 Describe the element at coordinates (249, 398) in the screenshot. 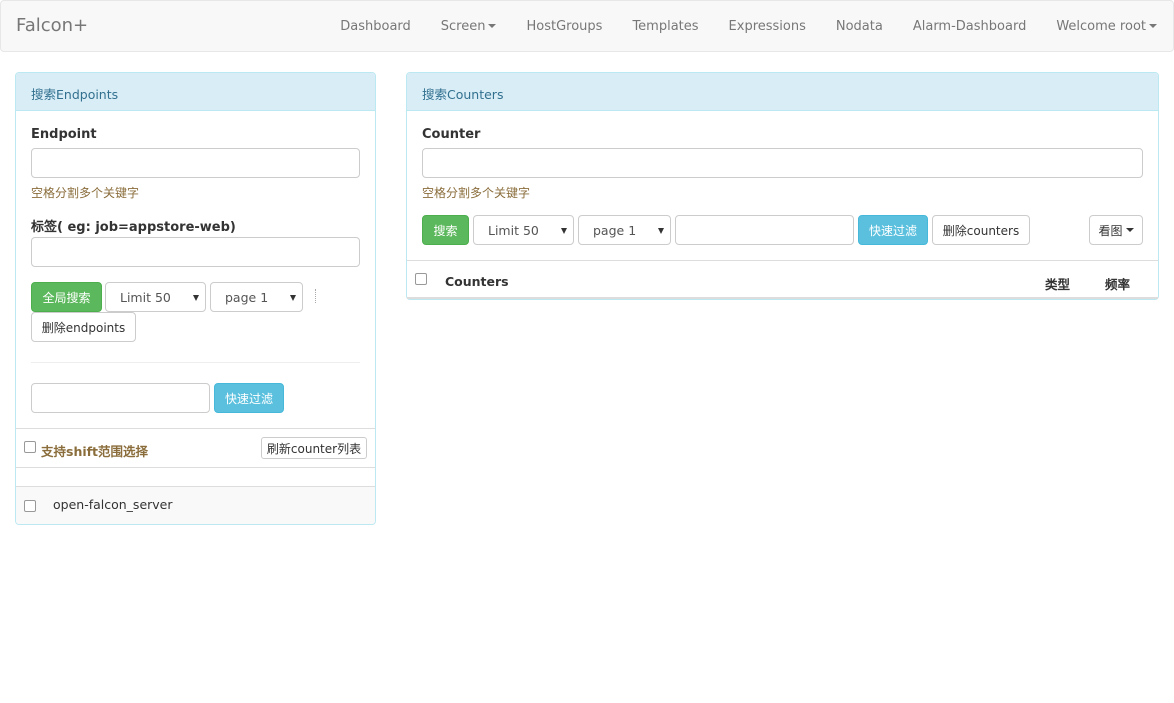

I see `endpoint-quick-filter-button: 快速过滤` at that location.